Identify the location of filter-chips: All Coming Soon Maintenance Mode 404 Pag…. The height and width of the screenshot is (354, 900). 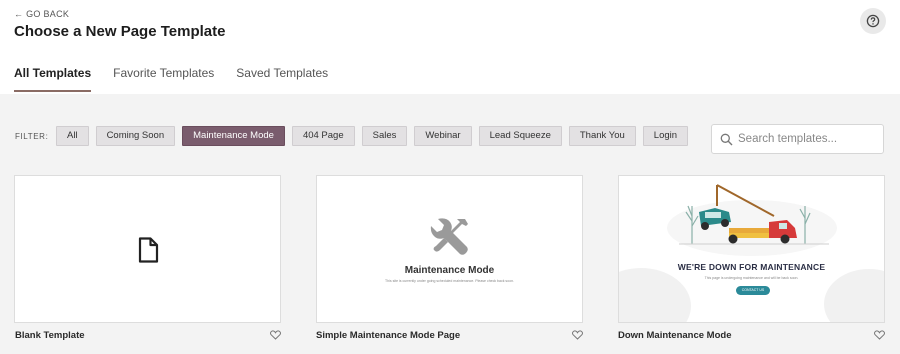
(375, 136).